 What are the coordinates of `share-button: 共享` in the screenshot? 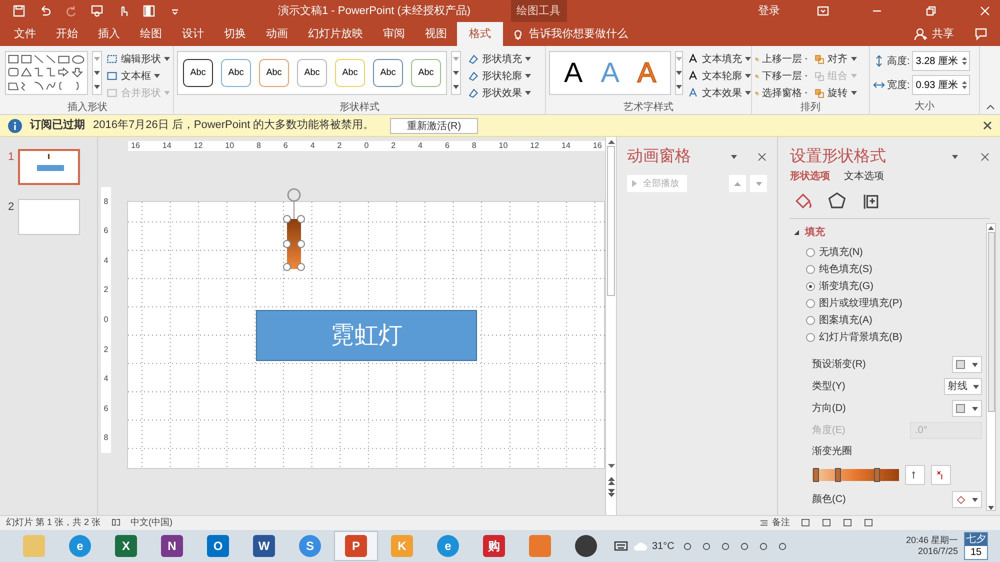 It's located at (943, 34).